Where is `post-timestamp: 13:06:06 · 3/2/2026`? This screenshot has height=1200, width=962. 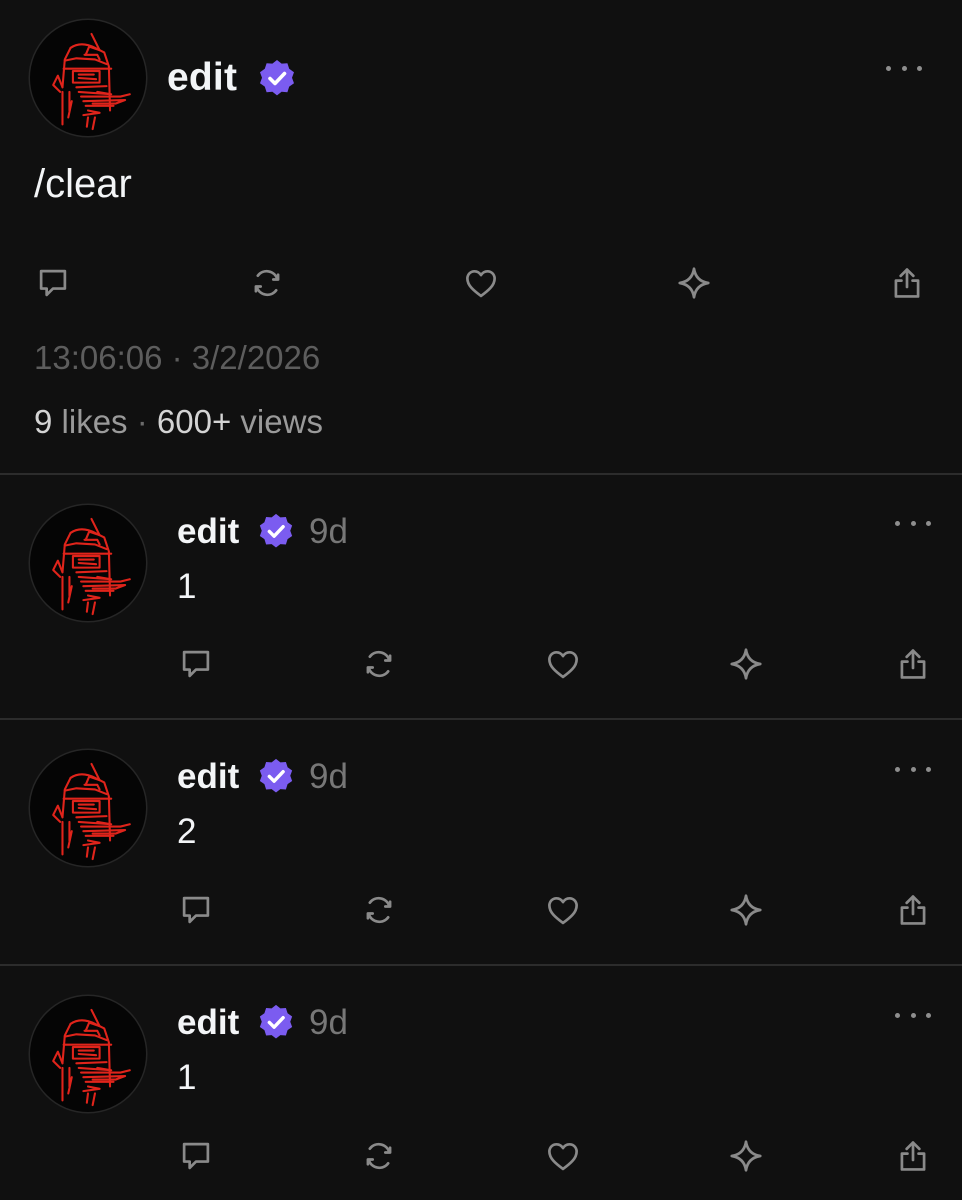
post-timestamp: 13:06:06 · 3/2/2026 is located at coordinates (177, 357).